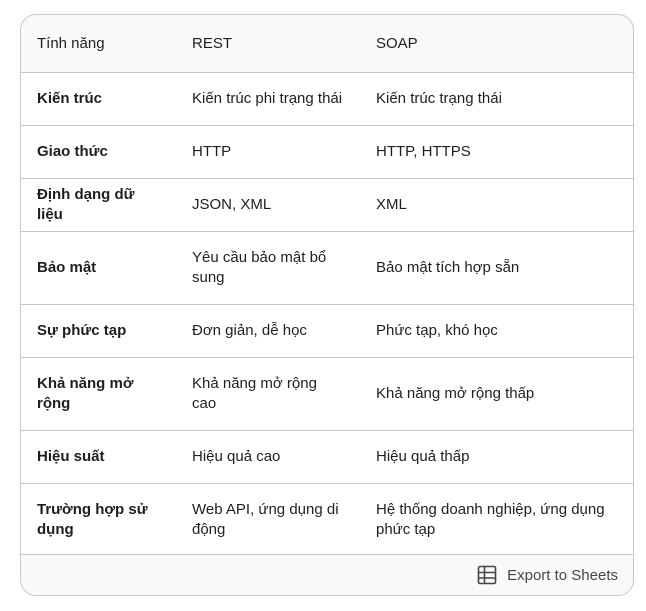 The width and height of the screenshot is (646, 611). I want to click on row-feature: Trường hợp sử dụng, so click(92, 519).